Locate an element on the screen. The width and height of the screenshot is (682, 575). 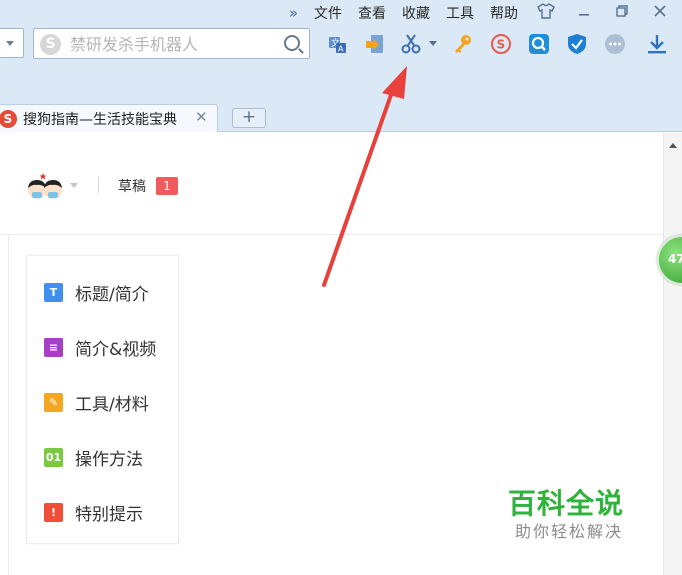
exclamation-icon: ! is located at coordinates (53, 512).